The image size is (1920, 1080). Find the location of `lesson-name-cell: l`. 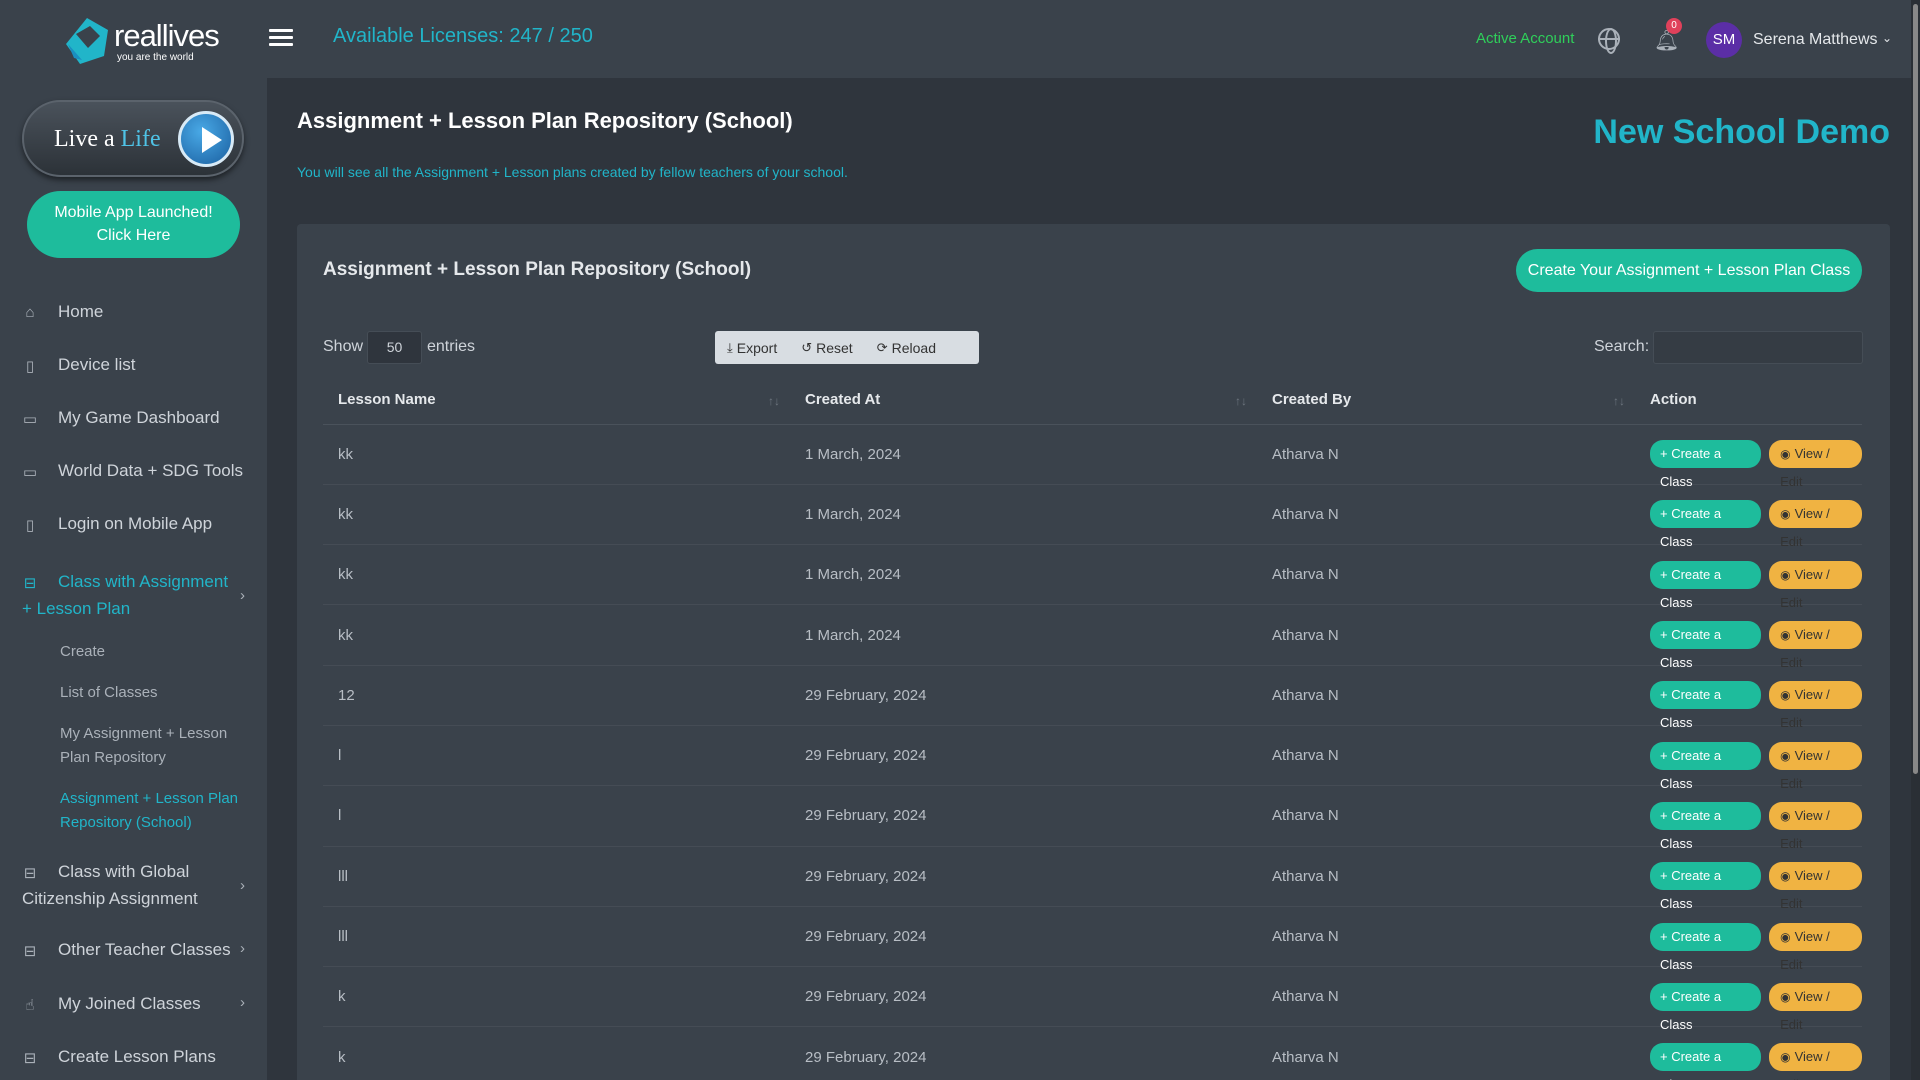

lesson-name-cell: l is located at coordinates (556, 756).